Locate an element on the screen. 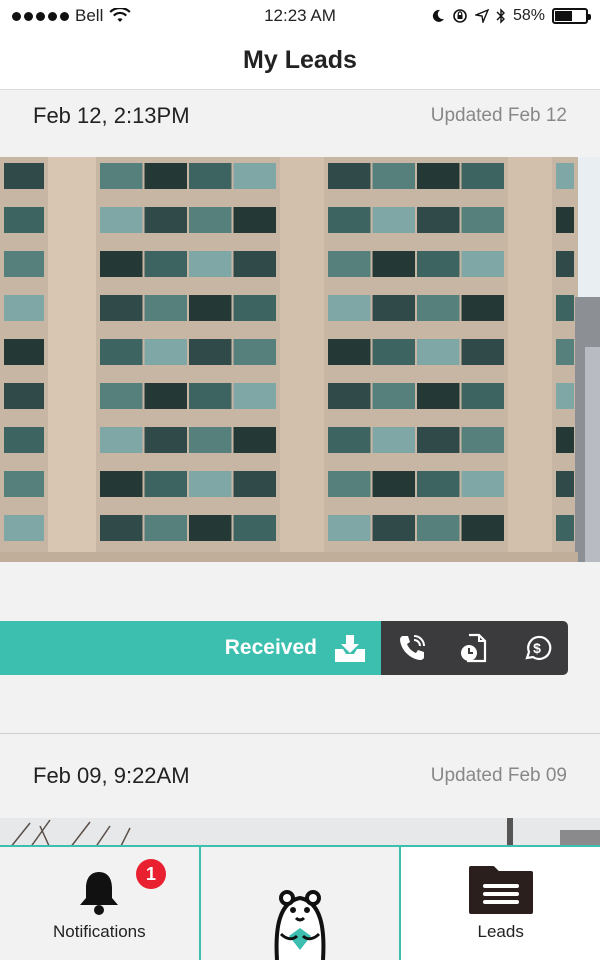 The height and width of the screenshot is (960, 600). folder-icon is located at coordinates (500, 890).